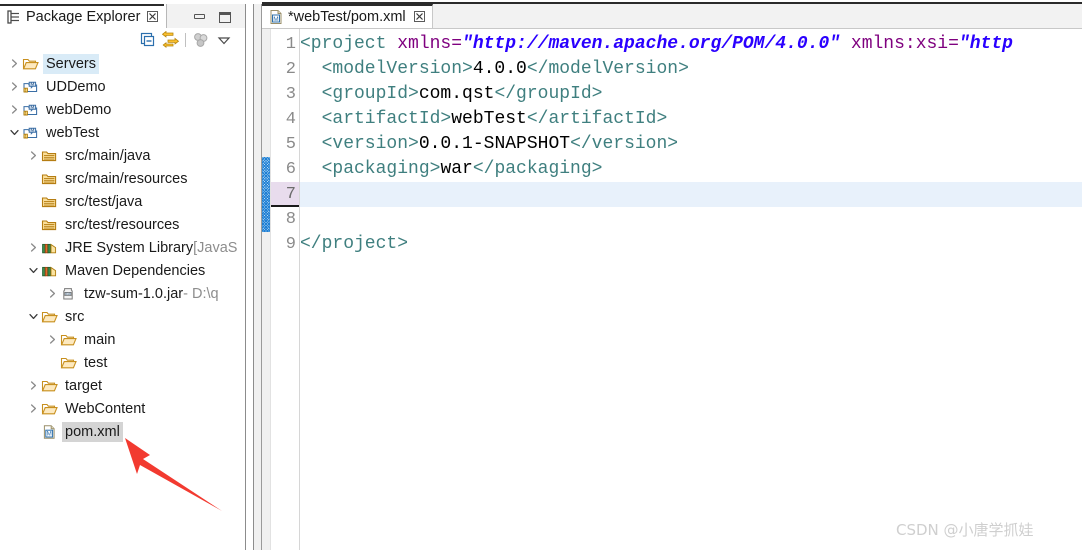 The width and height of the screenshot is (1082, 550). What do you see at coordinates (430, 44) in the screenshot?
I see `code-token: xmlns=` at bounding box center [430, 44].